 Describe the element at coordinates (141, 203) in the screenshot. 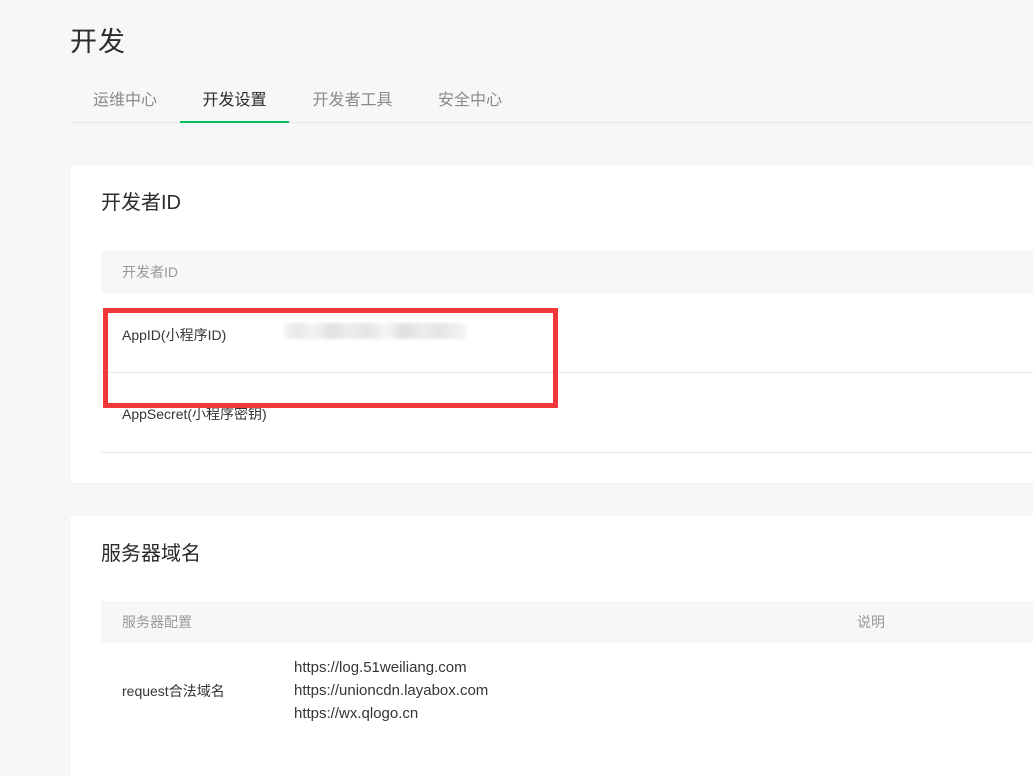

I see `developer-id-title: 开发者ID` at that location.